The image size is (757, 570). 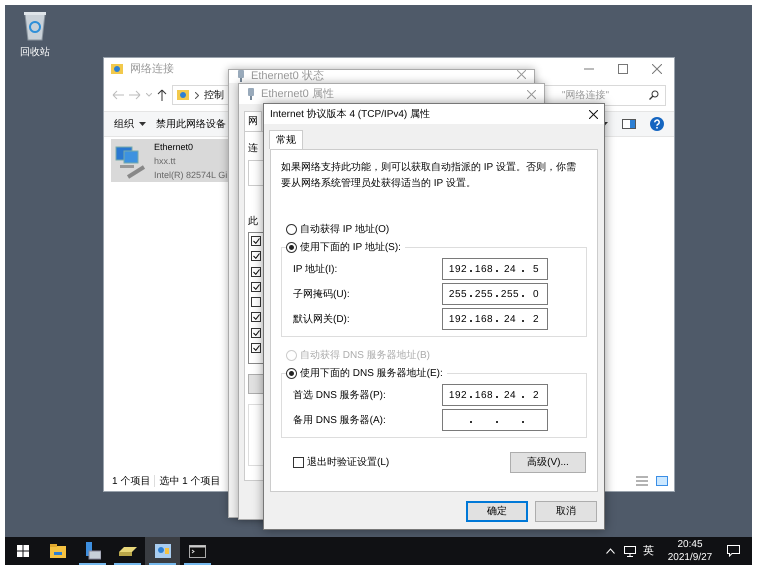 I want to click on details-view-icon, so click(x=642, y=481).